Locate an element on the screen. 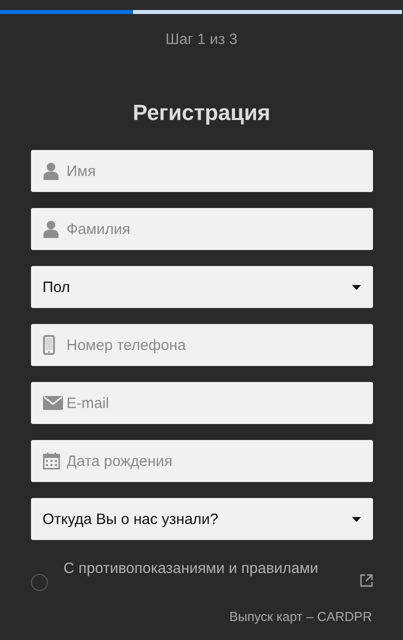 This screenshot has width=403, height=640. form-title: Регистрация is located at coordinates (201, 113).